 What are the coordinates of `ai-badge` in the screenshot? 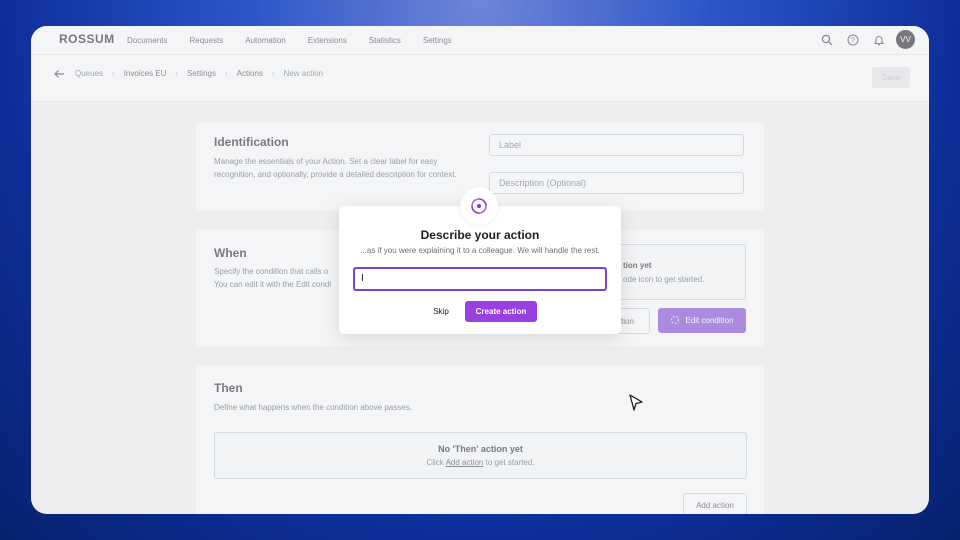 It's located at (479, 206).